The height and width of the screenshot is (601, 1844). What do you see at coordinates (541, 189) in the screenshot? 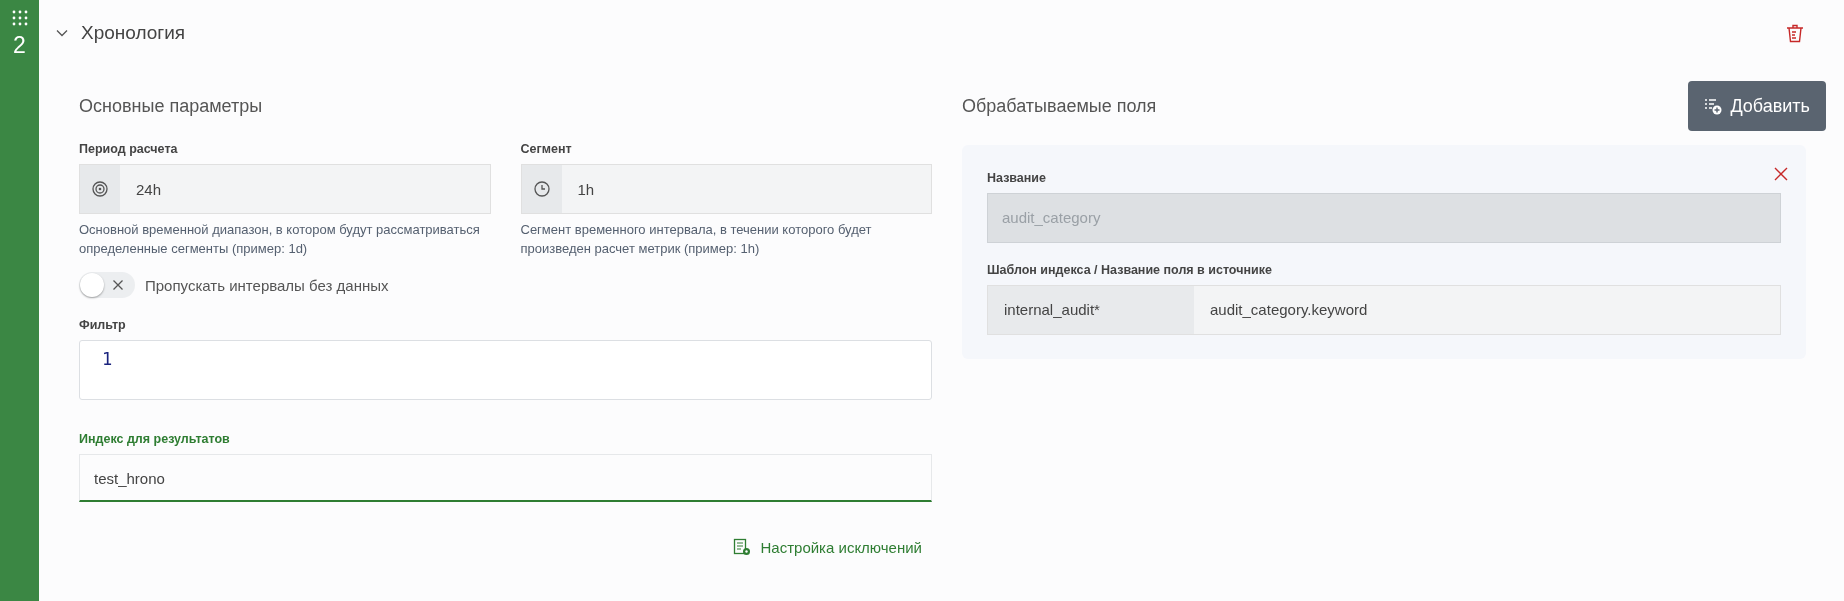
I see `clock-icon` at bounding box center [541, 189].